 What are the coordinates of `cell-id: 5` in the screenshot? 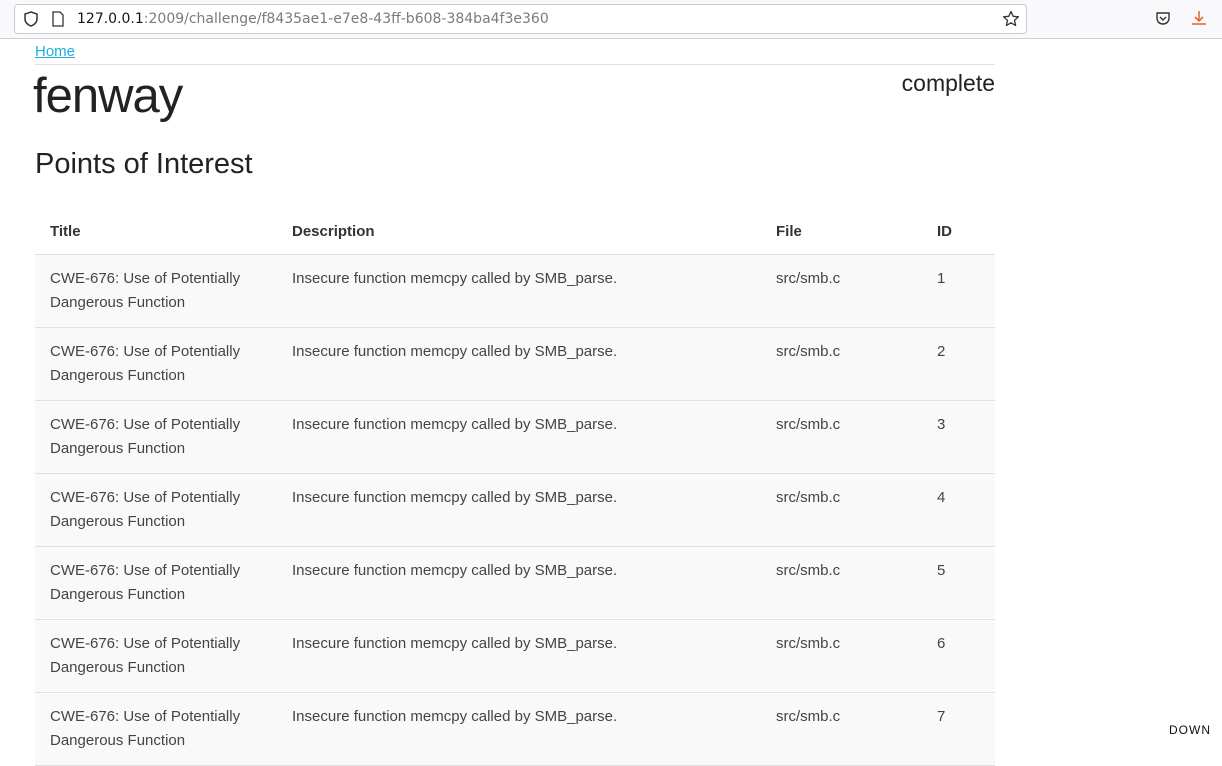 It's located at (958, 583).